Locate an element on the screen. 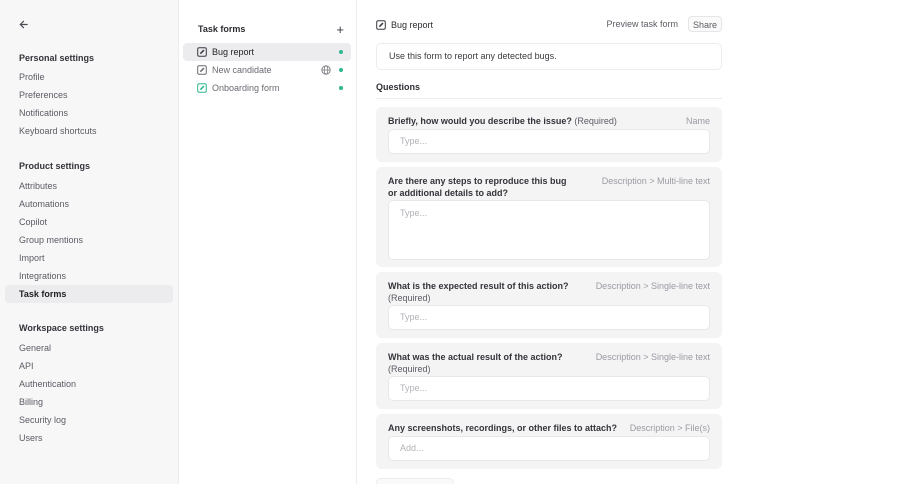 Image resolution: width=900 pixels, height=484 pixels. nav-item-general: General is located at coordinates (89, 348).